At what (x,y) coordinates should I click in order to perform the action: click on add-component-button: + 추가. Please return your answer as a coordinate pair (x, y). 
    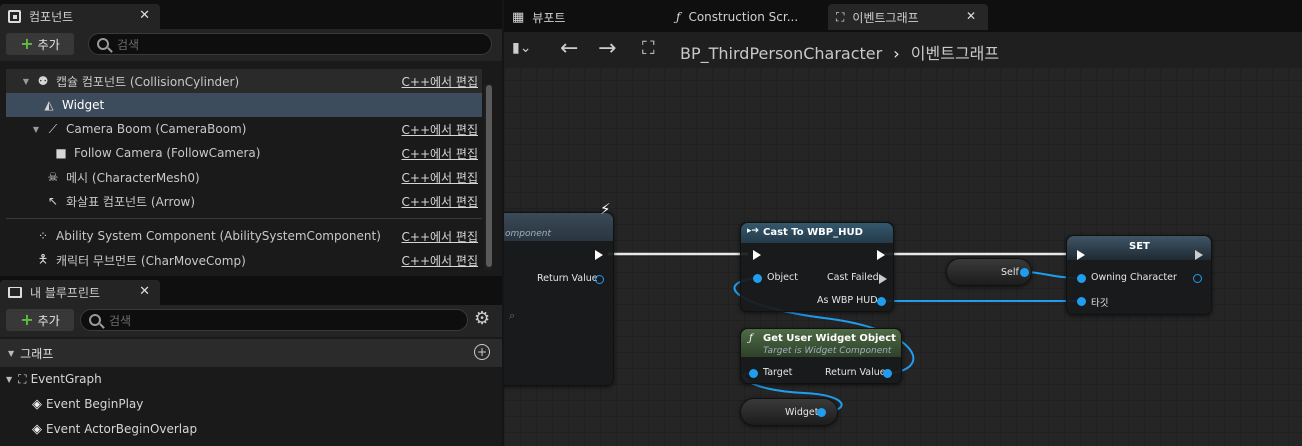
    Looking at the image, I should click on (40, 44).